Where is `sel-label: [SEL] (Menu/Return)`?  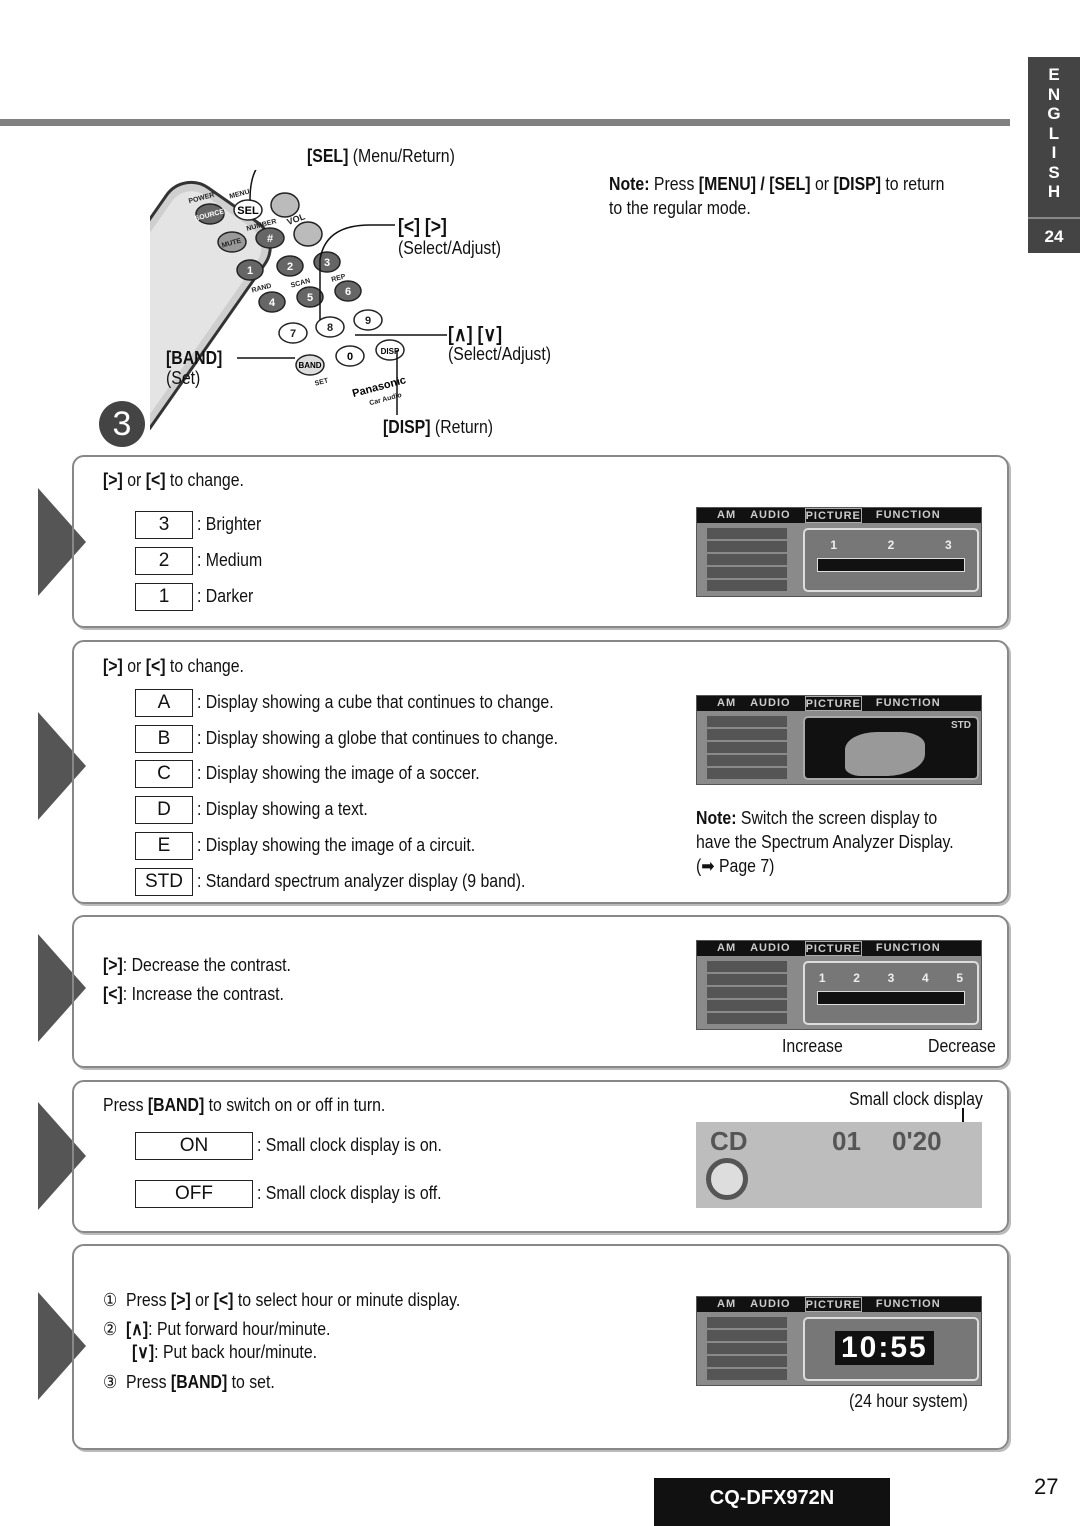
sel-label: [SEL] (Menu/Return) is located at coordinates (381, 156).